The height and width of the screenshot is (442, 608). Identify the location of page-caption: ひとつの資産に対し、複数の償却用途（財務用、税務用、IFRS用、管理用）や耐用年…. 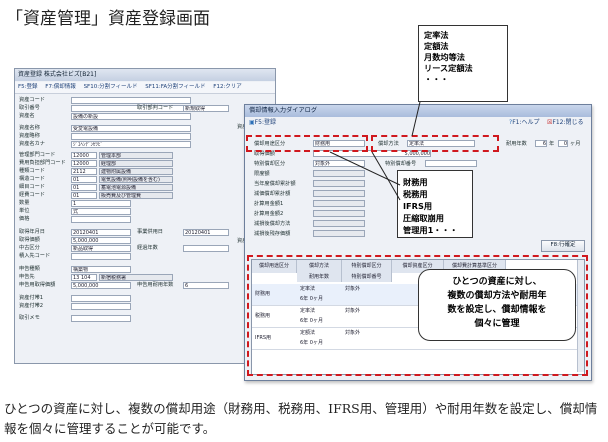
(301, 418).